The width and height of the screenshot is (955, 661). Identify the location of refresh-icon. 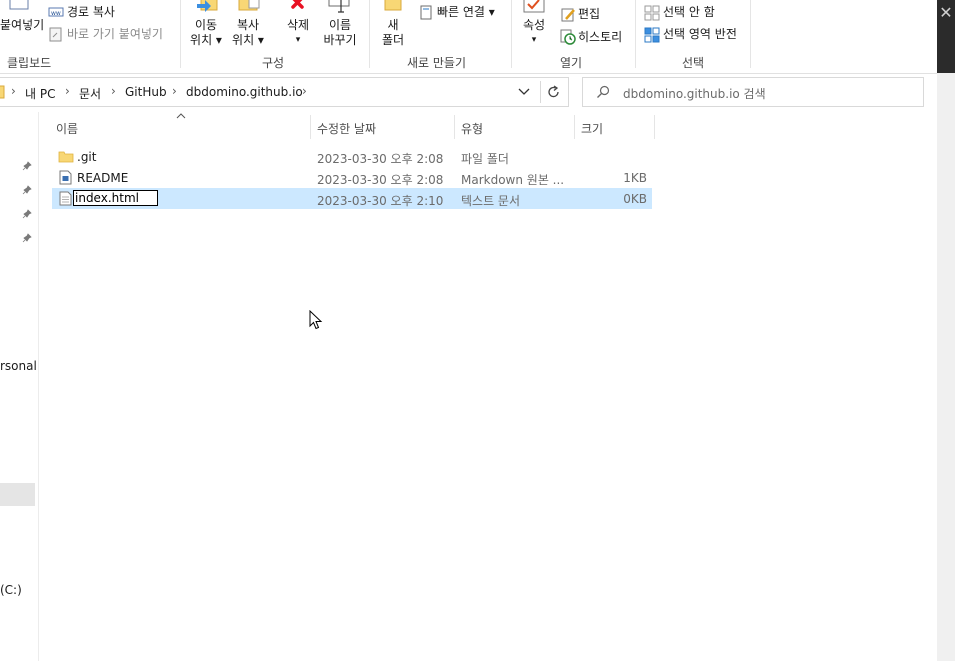
(554, 92).